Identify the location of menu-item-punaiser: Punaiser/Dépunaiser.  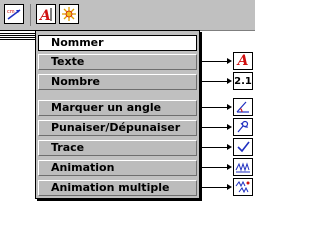
(117, 128).